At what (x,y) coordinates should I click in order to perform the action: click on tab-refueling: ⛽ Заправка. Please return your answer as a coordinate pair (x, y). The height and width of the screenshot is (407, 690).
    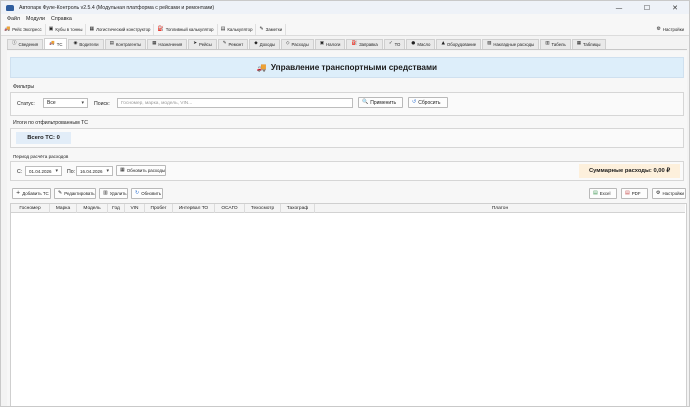
    Looking at the image, I should click on (364, 44).